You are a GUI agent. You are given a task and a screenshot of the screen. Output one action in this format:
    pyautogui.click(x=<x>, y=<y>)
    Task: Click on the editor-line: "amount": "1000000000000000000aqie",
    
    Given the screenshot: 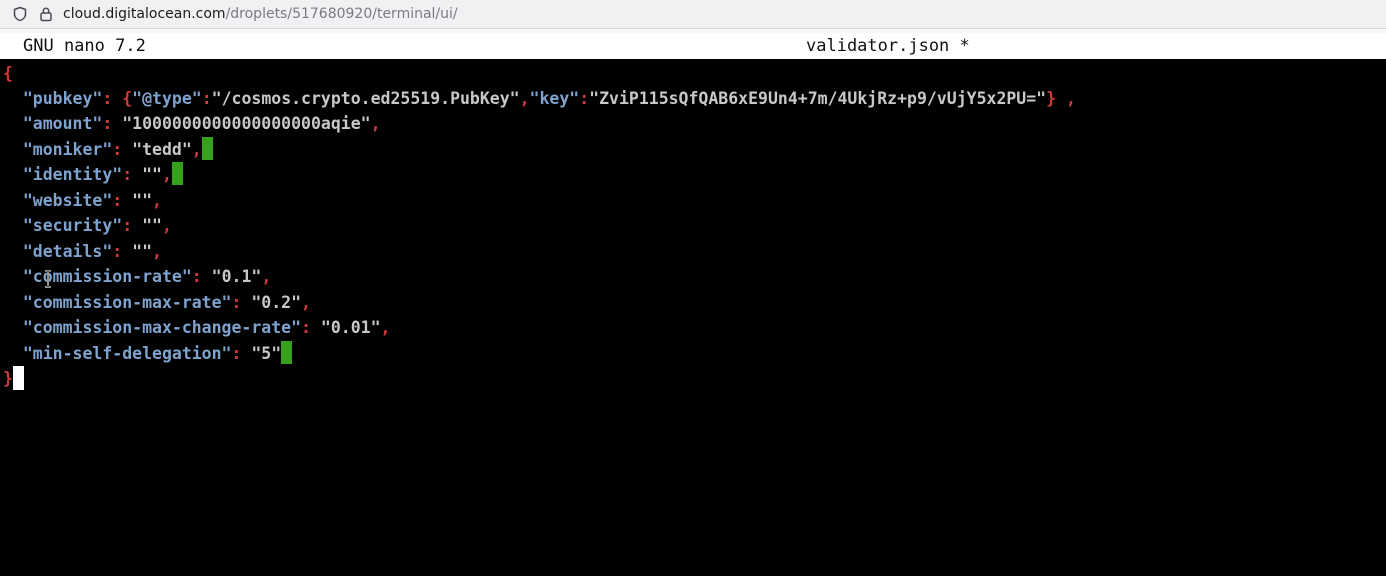 What is the action you would take?
    pyautogui.click(x=201, y=123)
    